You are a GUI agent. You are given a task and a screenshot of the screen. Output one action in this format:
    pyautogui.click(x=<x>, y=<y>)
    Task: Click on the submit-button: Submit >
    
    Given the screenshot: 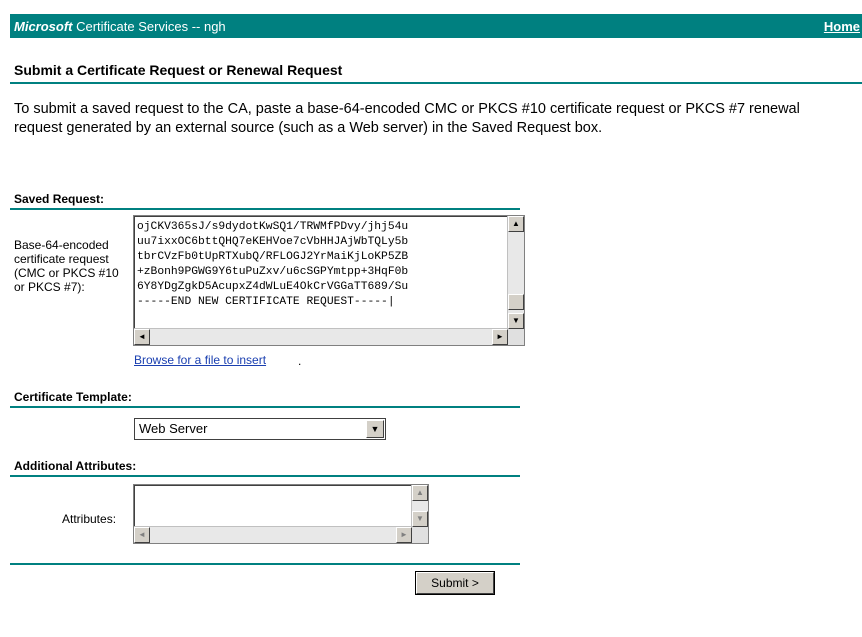 What is the action you would take?
    pyautogui.click(x=455, y=583)
    